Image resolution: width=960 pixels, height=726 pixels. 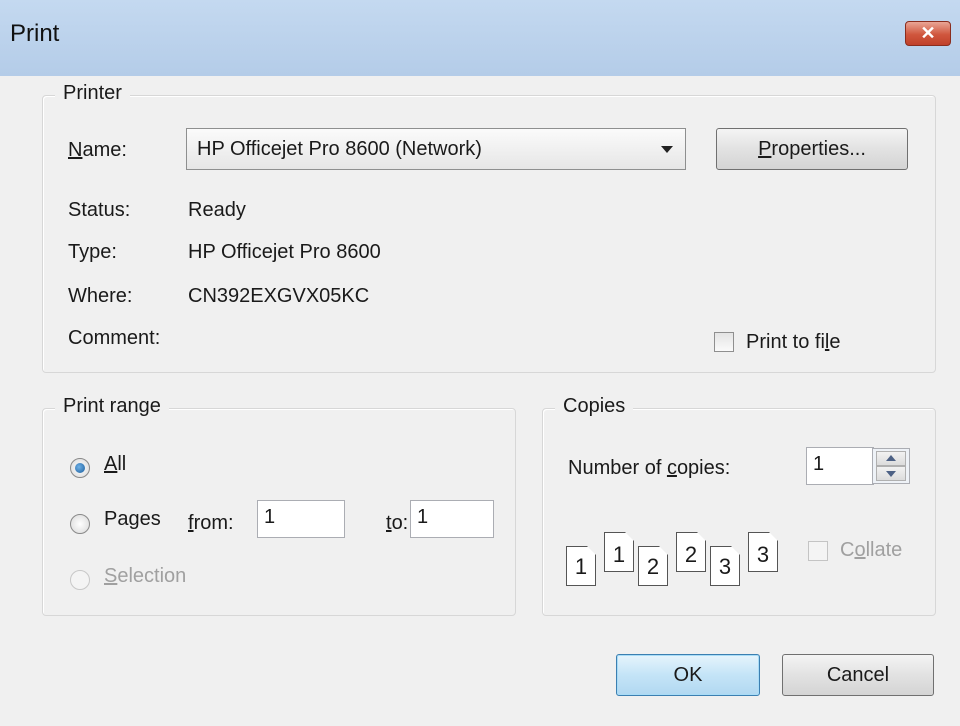 What do you see at coordinates (211, 523) in the screenshot?
I see `from-label: from:` at bounding box center [211, 523].